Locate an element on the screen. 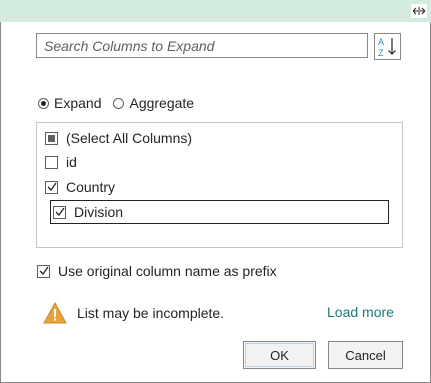 This screenshot has height=383, width=431. id-checkbox is located at coordinates (51, 162).